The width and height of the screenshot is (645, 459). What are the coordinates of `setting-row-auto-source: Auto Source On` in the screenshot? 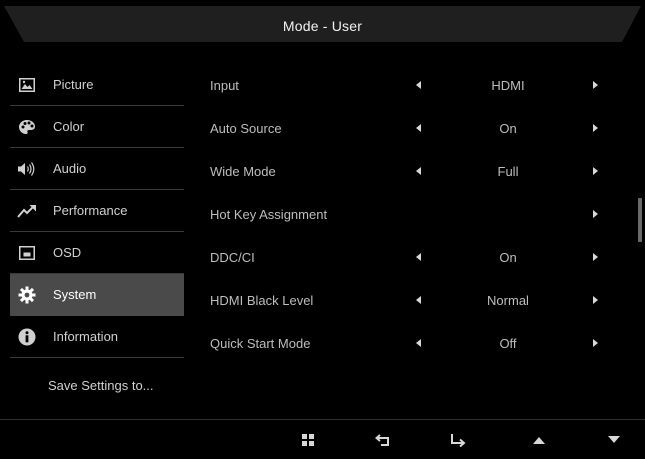 It's located at (420, 128).